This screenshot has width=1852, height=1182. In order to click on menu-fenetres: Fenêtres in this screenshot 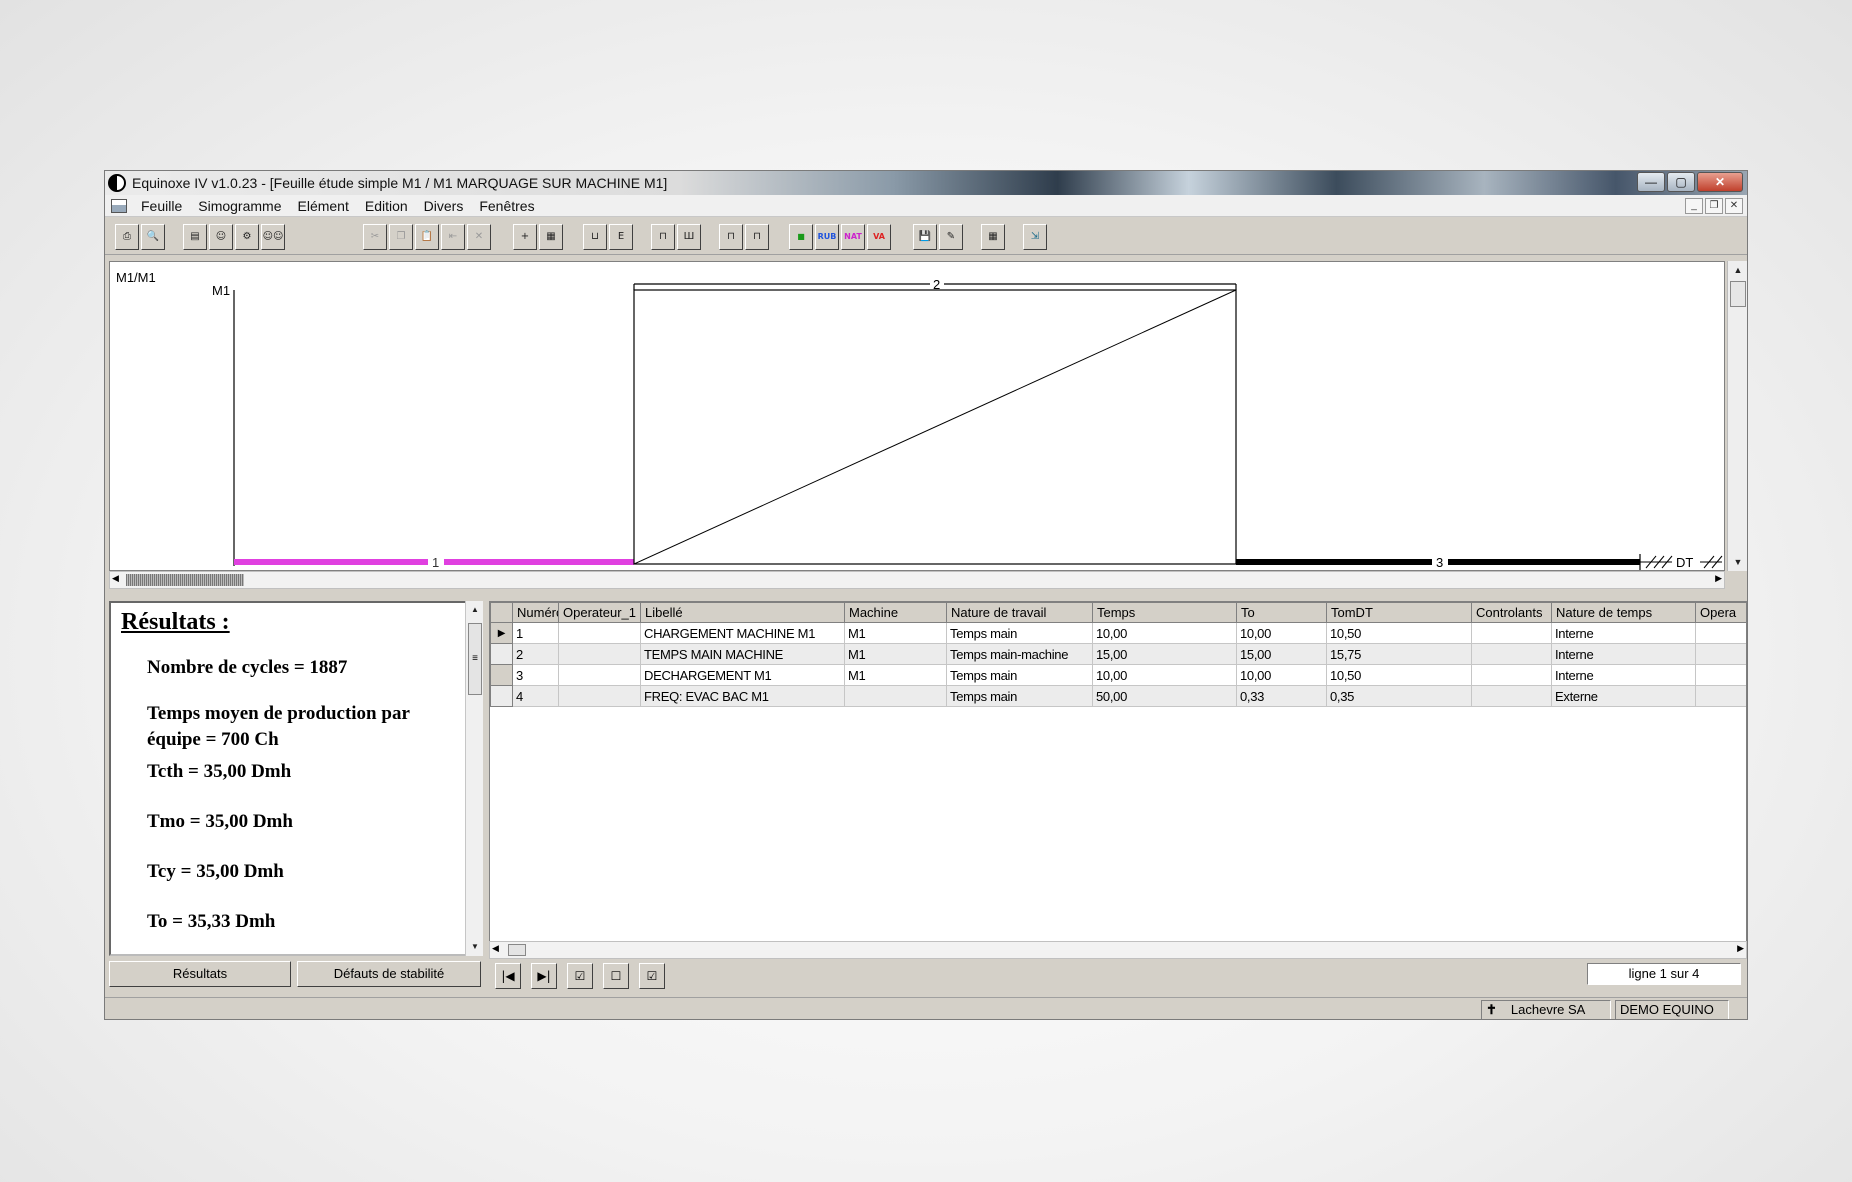, I will do `click(506, 206)`.